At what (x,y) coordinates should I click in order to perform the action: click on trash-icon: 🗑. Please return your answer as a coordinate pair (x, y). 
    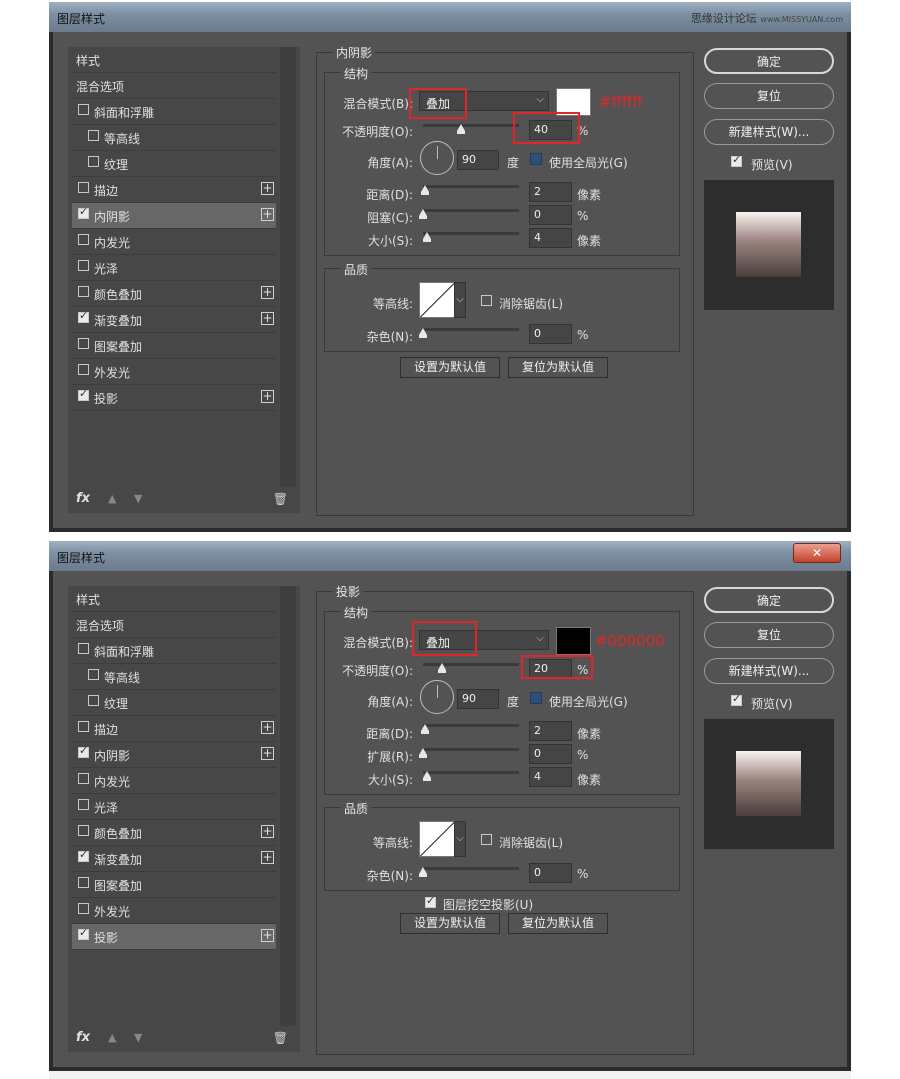
    Looking at the image, I should click on (280, 1038).